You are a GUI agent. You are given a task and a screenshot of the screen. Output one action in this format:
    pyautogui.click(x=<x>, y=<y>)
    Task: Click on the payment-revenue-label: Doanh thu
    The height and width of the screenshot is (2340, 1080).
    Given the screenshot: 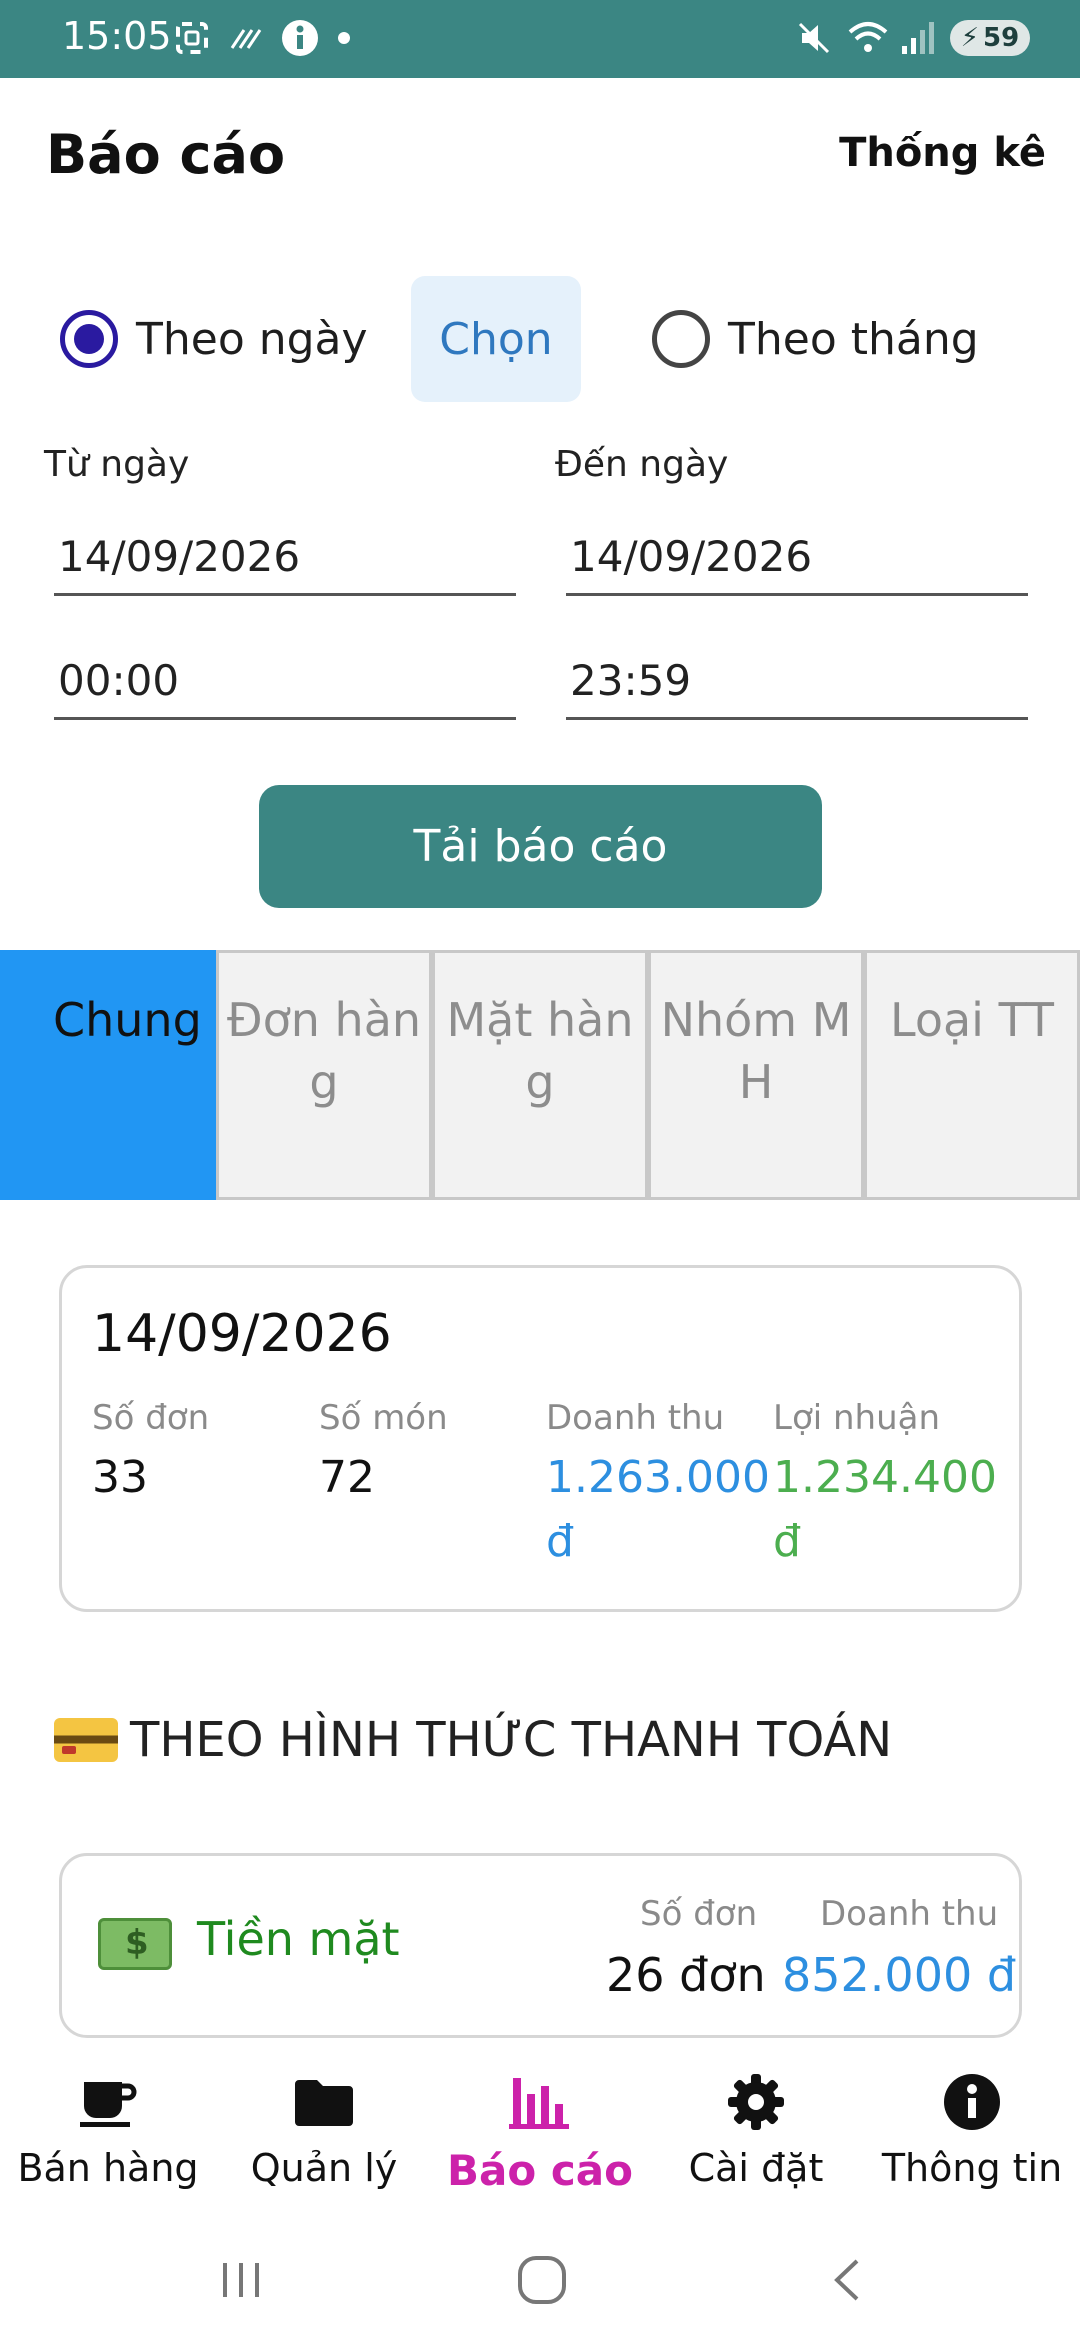 What is the action you would take?
    pyautogui.click(x=909, y=1914)
    